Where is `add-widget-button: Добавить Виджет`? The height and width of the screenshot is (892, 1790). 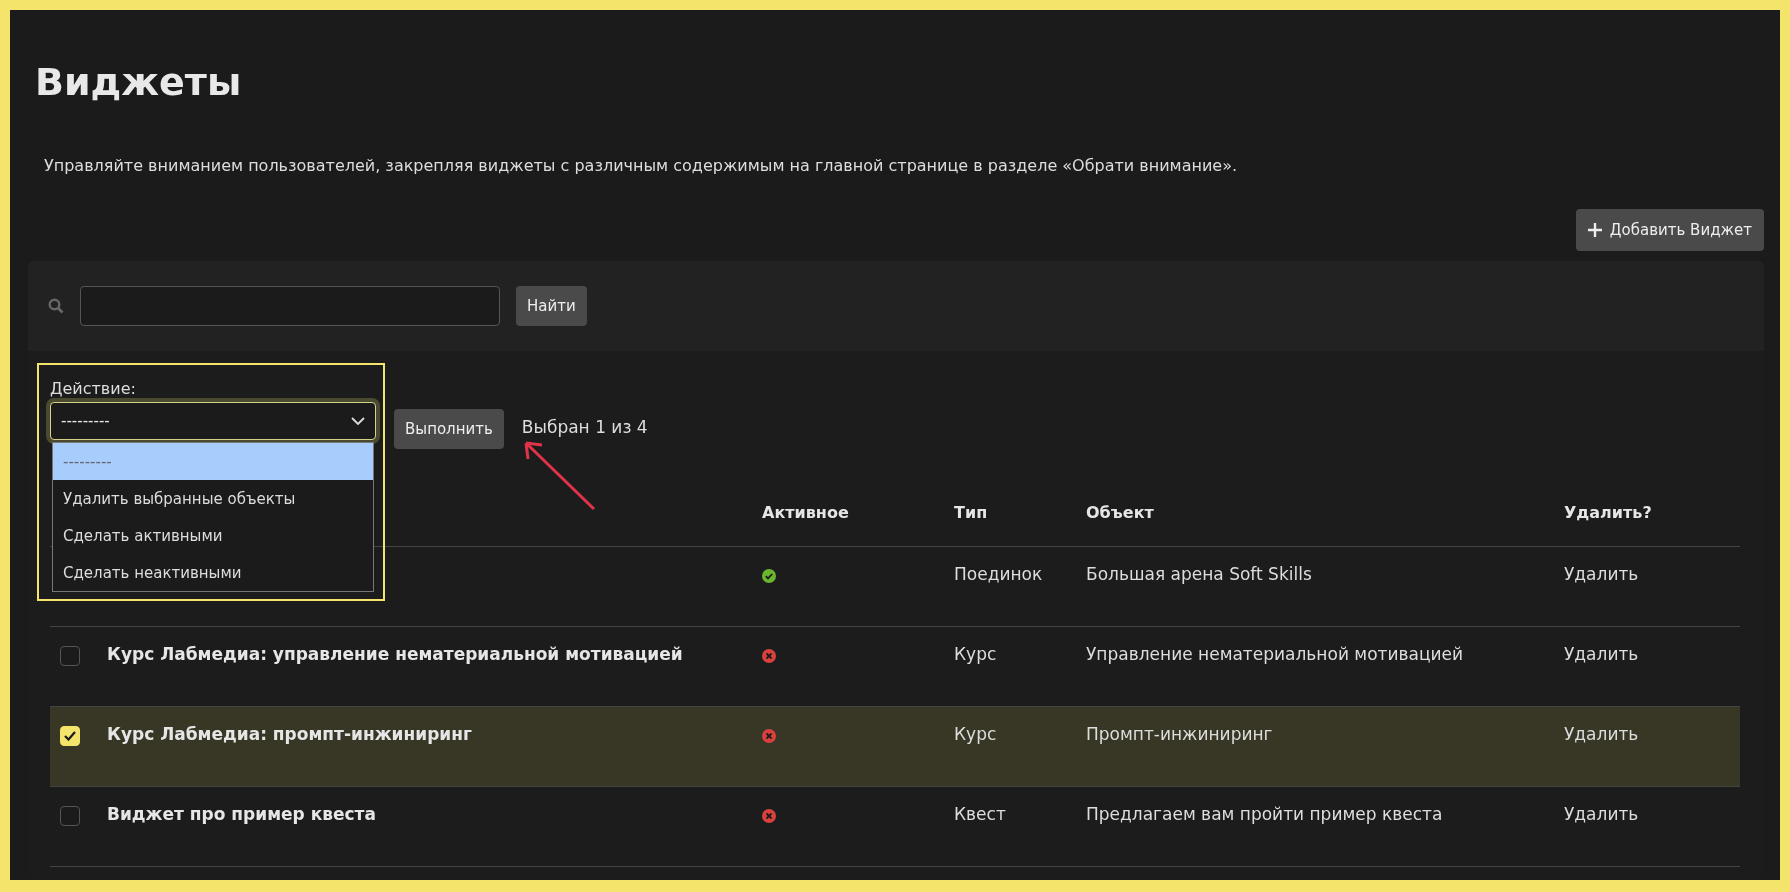
add-widget-button: Добавить Виджет is located at coordinates (1669, 230).